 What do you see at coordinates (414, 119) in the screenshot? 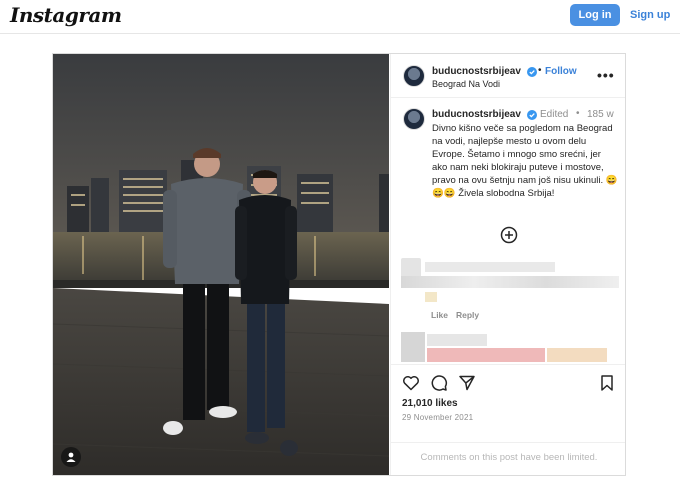
I see `caption-avatar` at bounding box center [414, 119].